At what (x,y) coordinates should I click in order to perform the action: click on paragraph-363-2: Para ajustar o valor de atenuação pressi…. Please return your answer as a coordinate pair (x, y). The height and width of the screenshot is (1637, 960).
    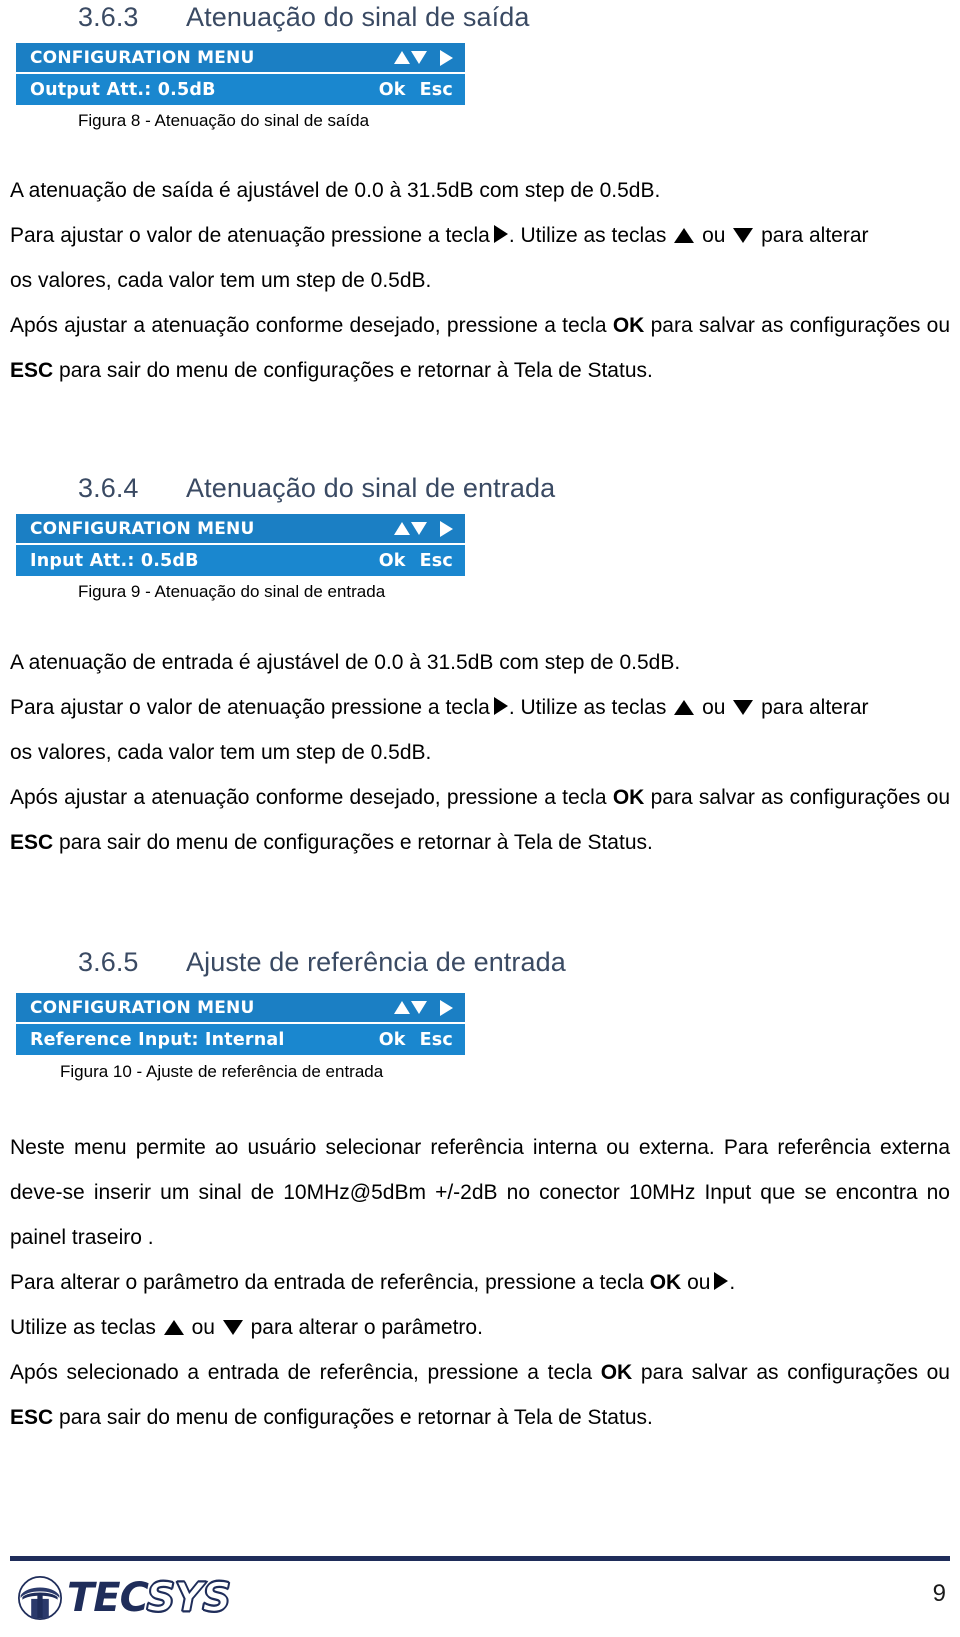
    Looking at the image, I should click on (480, 235).